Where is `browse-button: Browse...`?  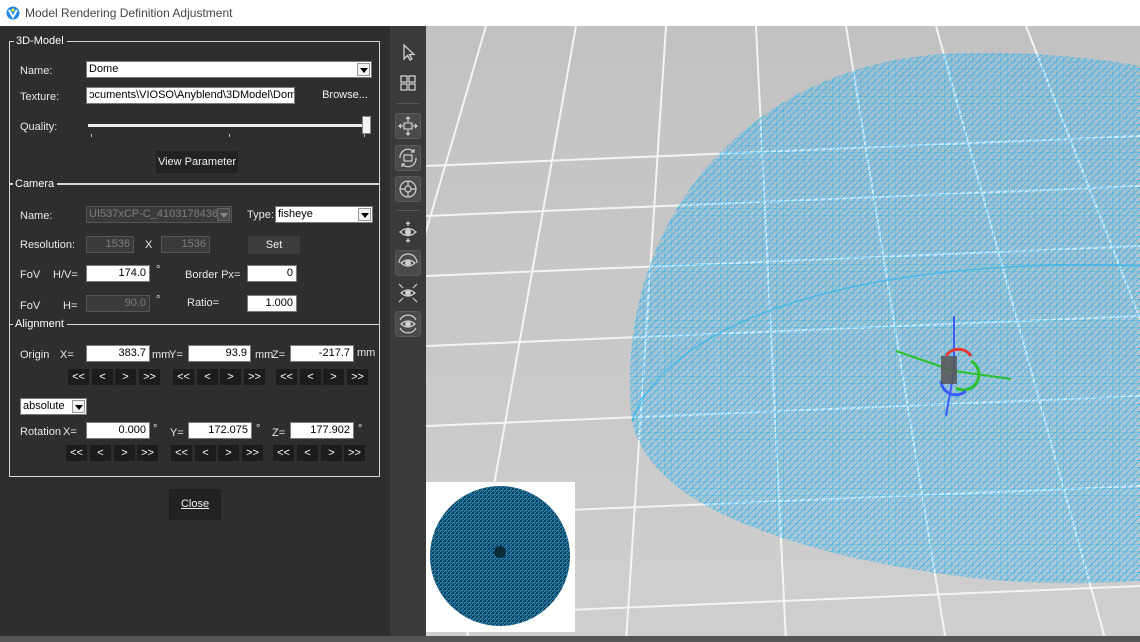 browse-button: Browse... is located at coordinates (345, 95).